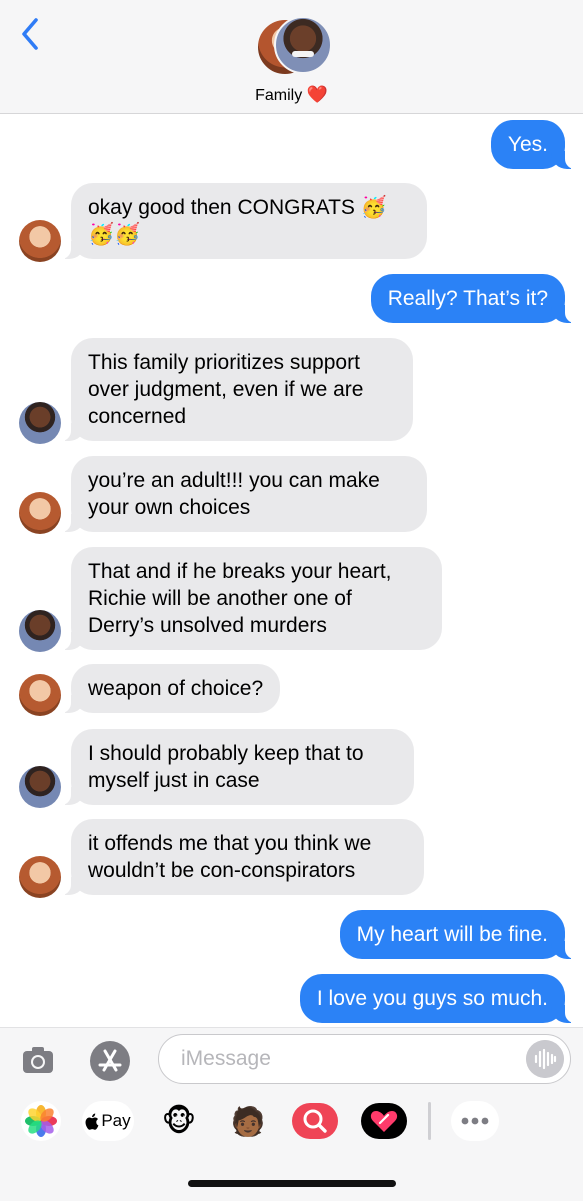  I want to click on group-avatar, so click(294, 46).